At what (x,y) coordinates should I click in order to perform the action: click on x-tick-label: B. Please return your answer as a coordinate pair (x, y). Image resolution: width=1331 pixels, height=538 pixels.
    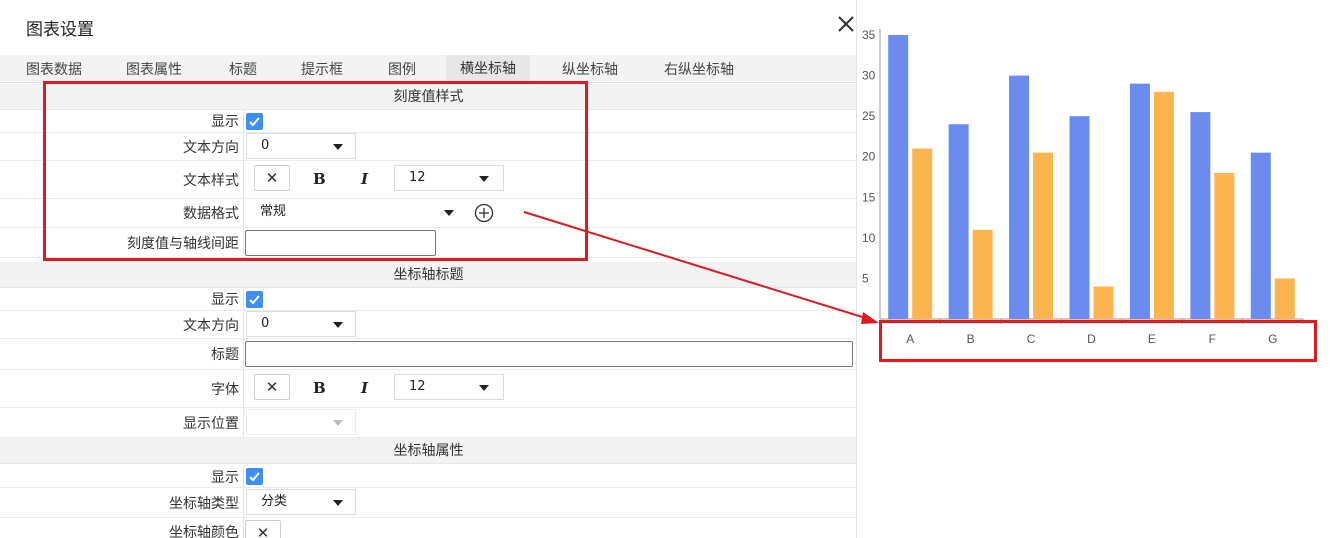
    Looking at the image, I should click on (971, 339).